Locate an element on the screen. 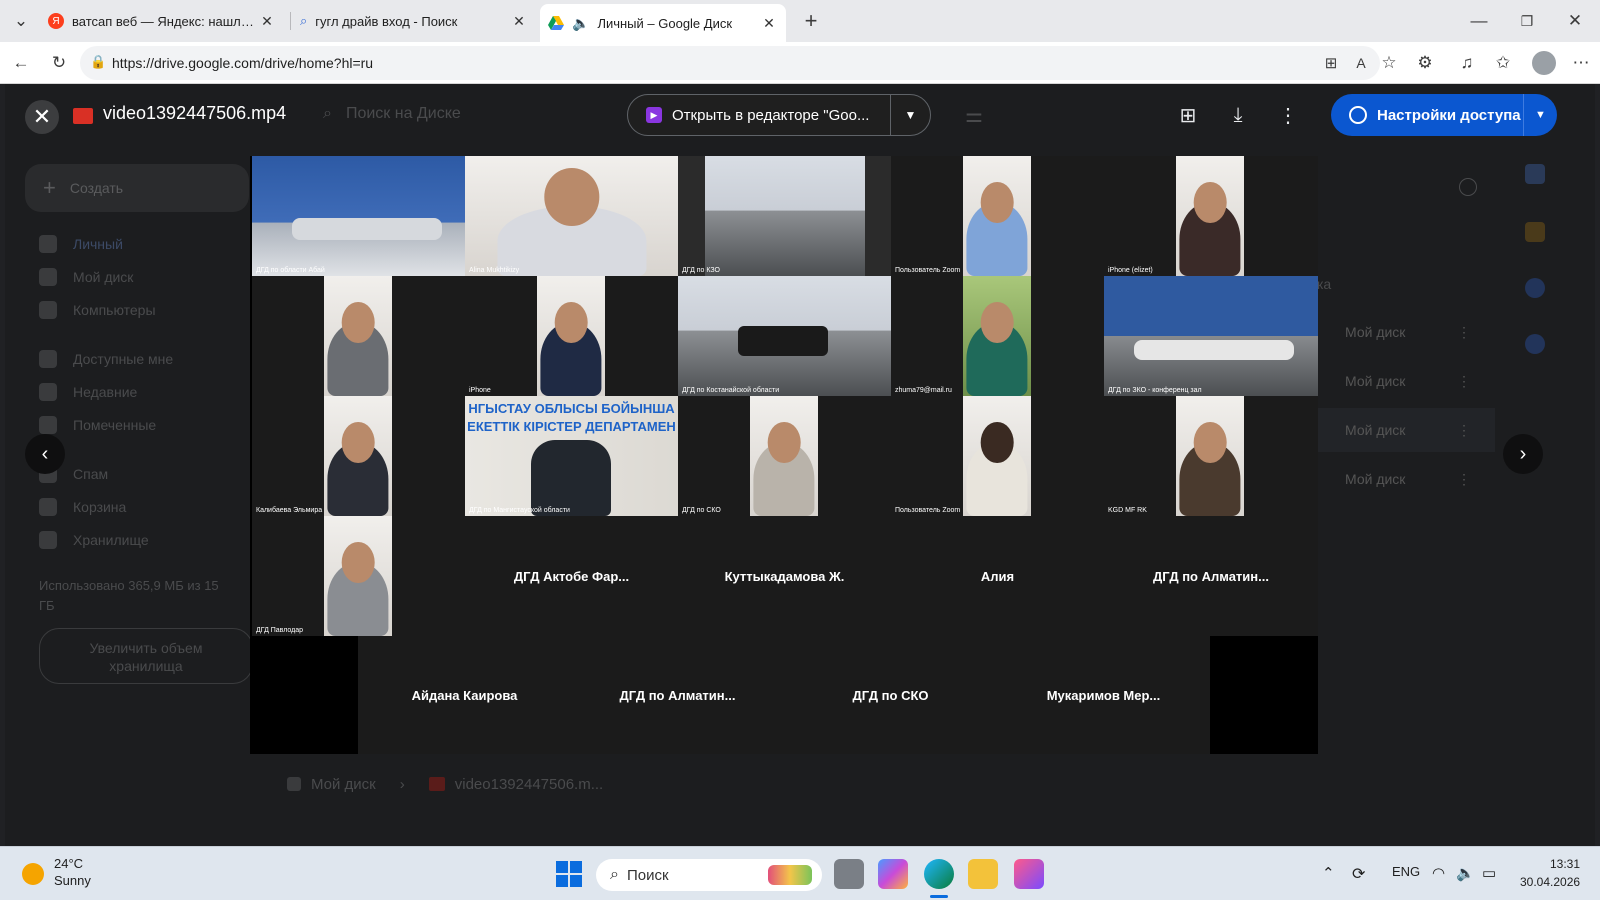  viewer-file-name: video1392447506.mp4 is located at coordinates (195, 113).